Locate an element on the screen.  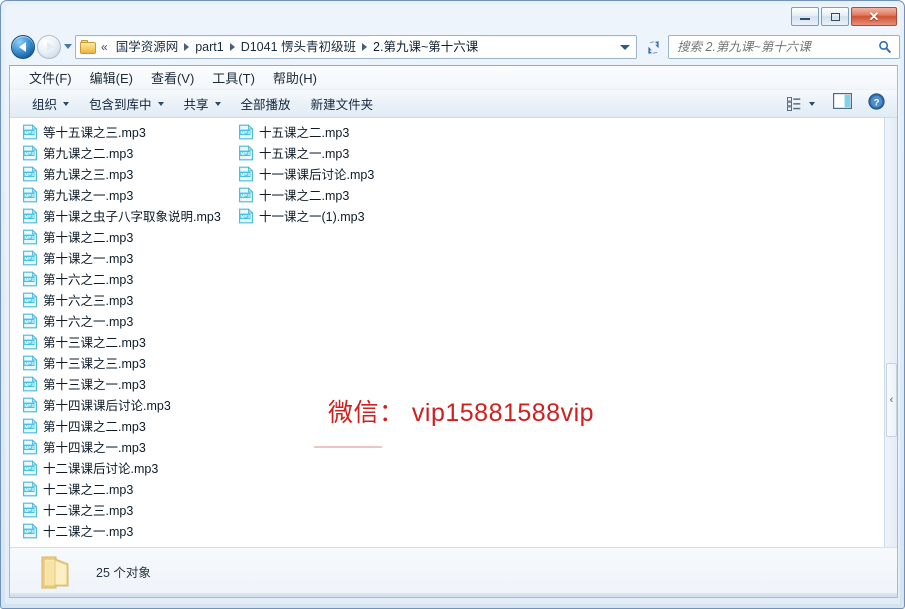
file-list-item: MP3 第九课之一.mp3 is located at coordinates (130, 194).